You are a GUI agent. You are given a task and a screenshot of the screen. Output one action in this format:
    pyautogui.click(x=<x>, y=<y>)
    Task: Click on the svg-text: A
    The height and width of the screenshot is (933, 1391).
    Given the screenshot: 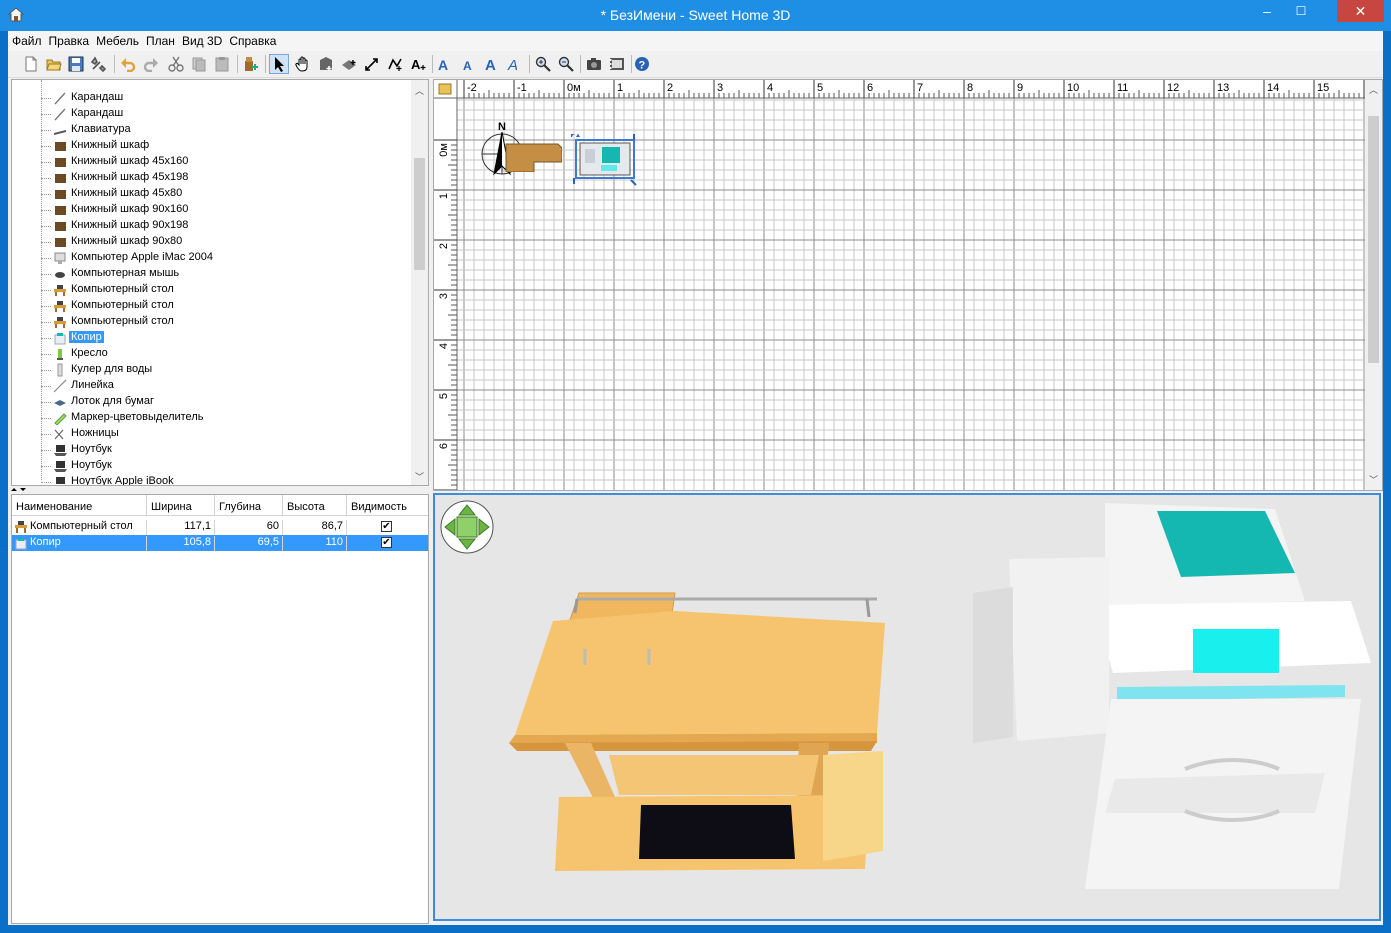 What is the action you would take?
    pyautogui.click(x=467, y=65)
    